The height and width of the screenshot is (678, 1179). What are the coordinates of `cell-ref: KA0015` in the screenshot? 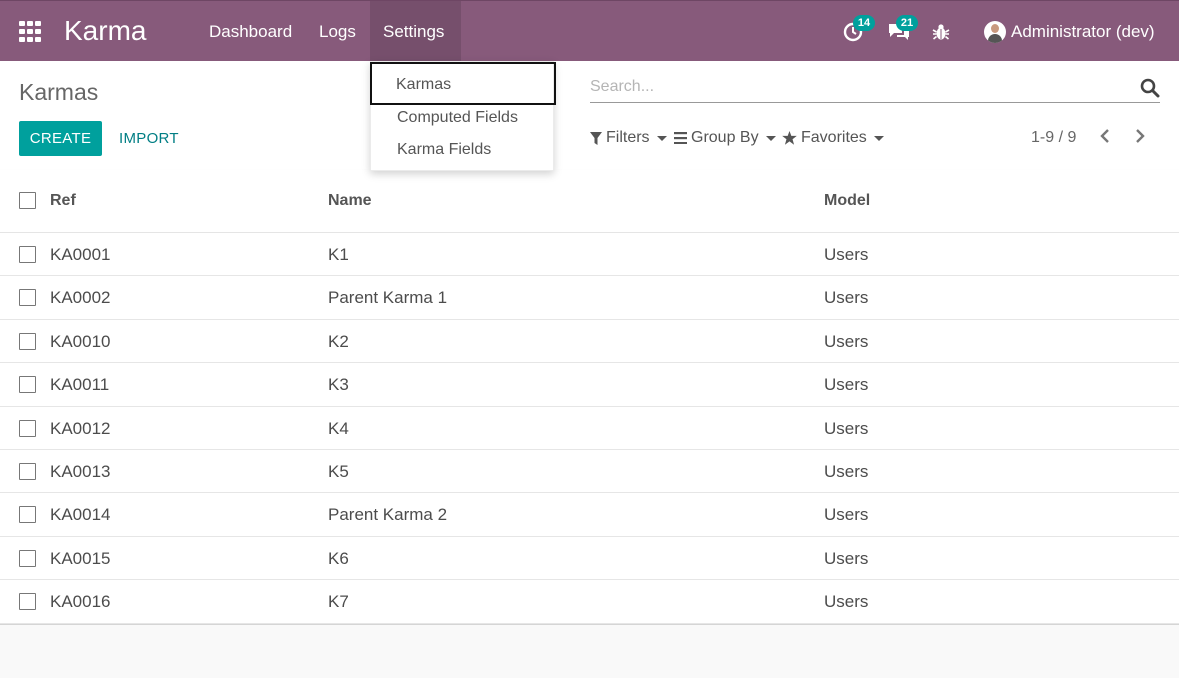 It's located at (80, 558).